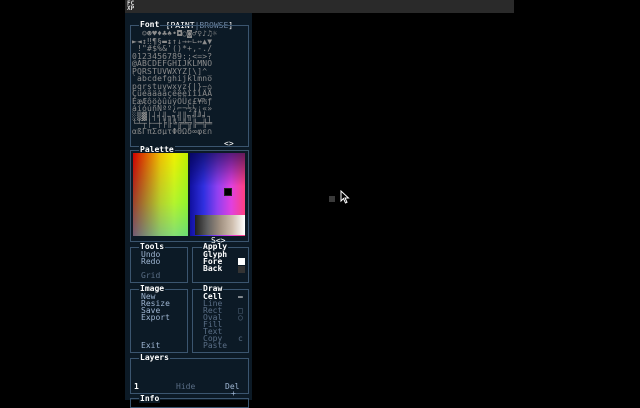  Describe the element at coordinates (233, 394) in the screenshot. I see `layer-add-button: +` at that location.